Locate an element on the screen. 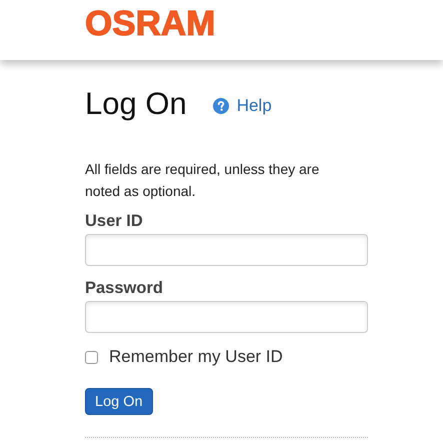 This screenshot has height=443, width=443. field-label: User ID is located at coordinates (114, 221).